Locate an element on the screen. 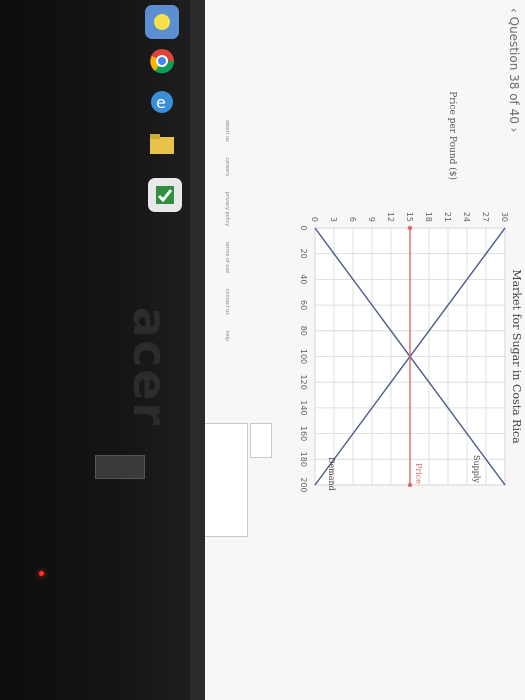 The image size is (525, 700). x-tick-label: 160 is located at coordinates (303, 433).